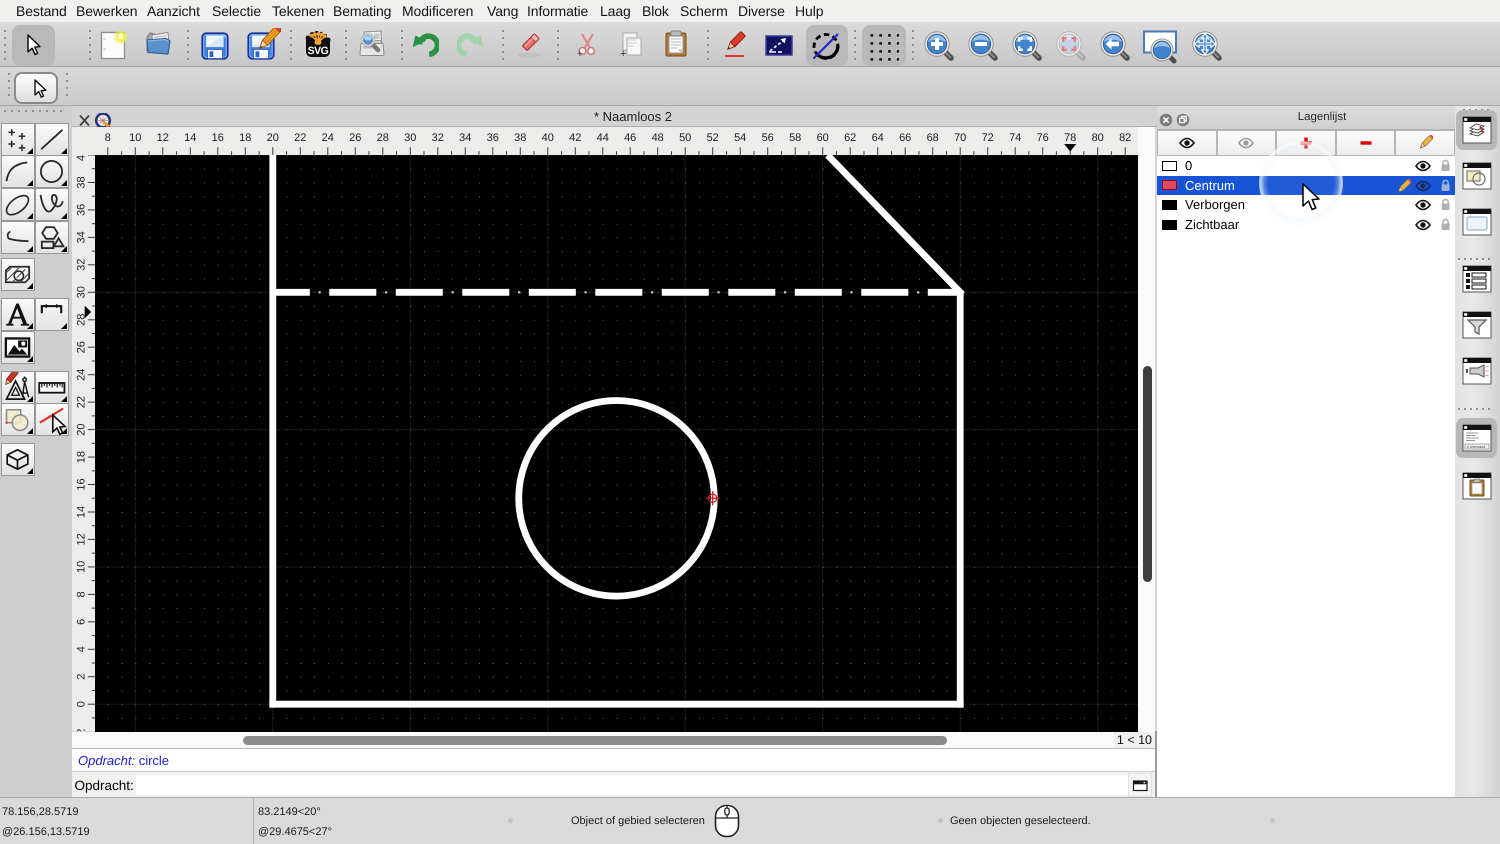 Image resolution: width=1500 pixels, height=844 pixels. I want to click on svg-text: 48, so click(658, 138).